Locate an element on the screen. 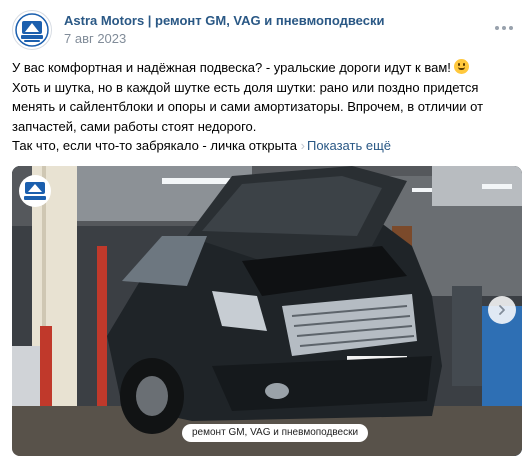 This screenshot has width=528, height=464. text-fade-tail: › is located at coordinates (301, 145).